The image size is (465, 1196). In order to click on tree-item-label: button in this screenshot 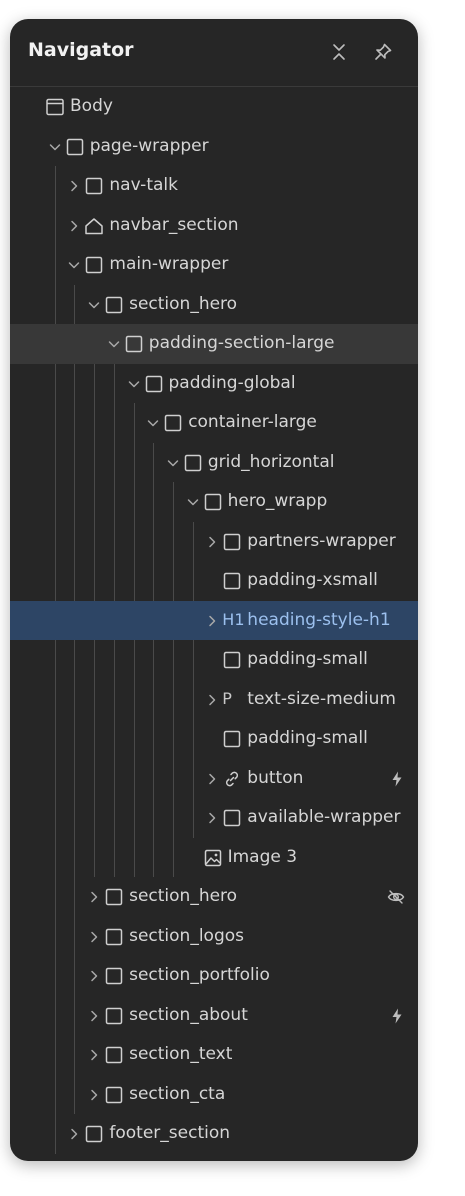, I will do `click(275, 777)`.